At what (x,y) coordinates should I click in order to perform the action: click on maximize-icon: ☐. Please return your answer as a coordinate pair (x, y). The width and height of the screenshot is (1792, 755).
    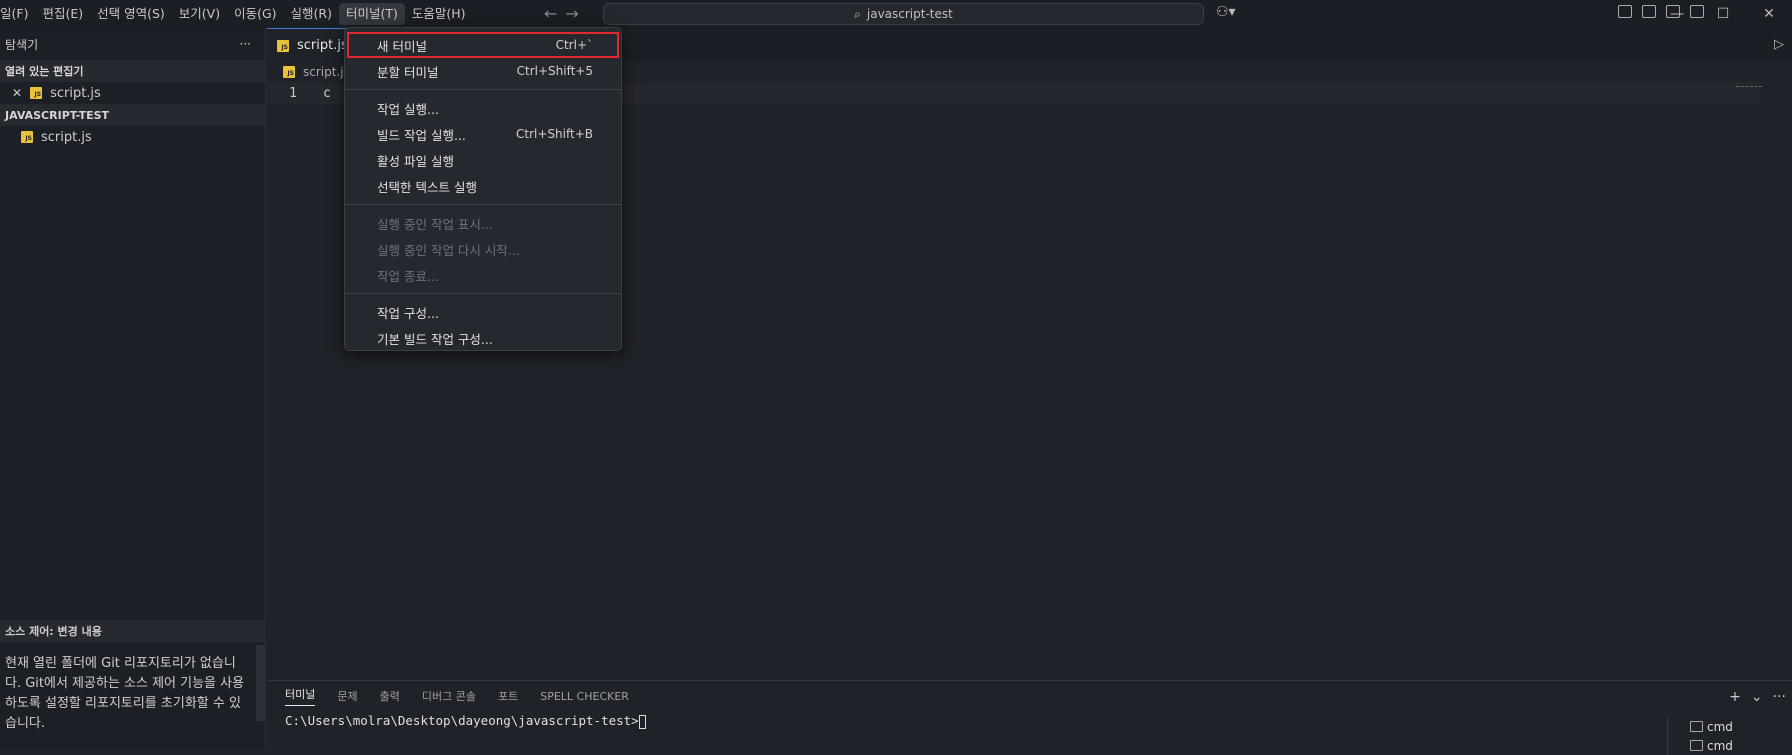
    Looking at the image, I should click on (1723, 14).